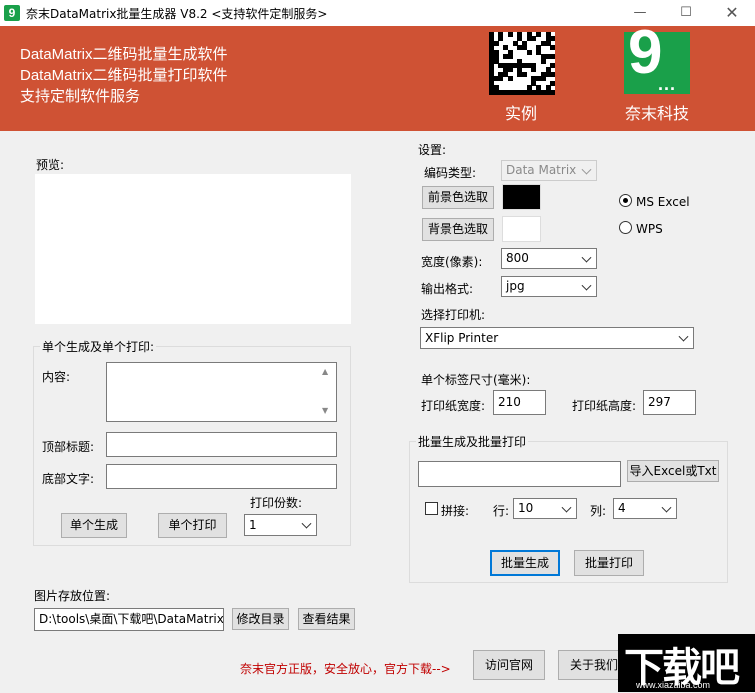  What do you see at coordinates (253, 525) in the screenshot?
I see `copies-value: 1` at bounding box center [253, 525].